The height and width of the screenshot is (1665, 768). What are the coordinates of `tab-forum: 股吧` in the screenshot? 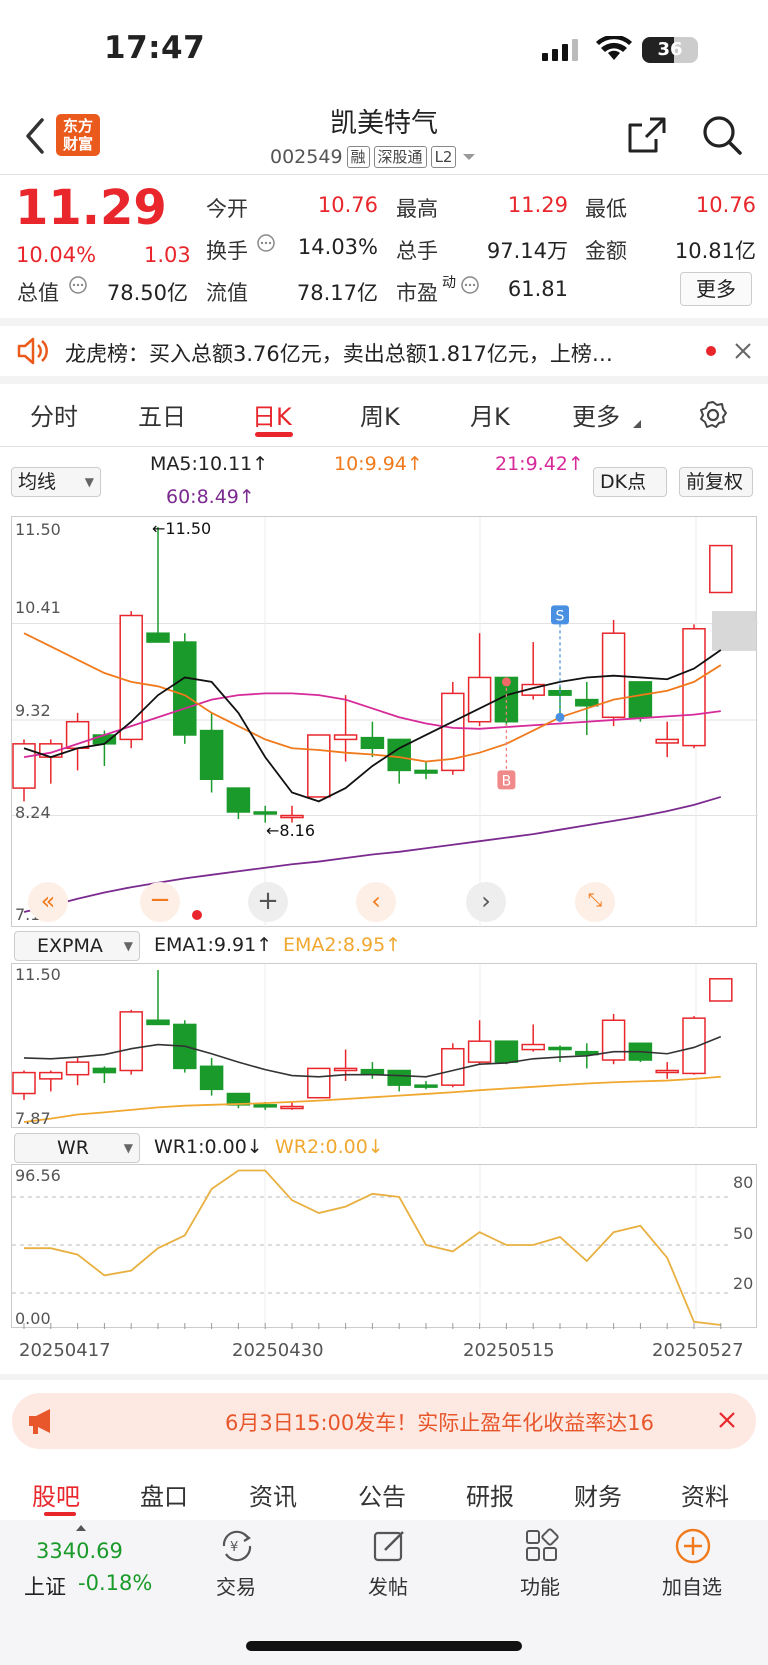 It's located at (56, 1494).